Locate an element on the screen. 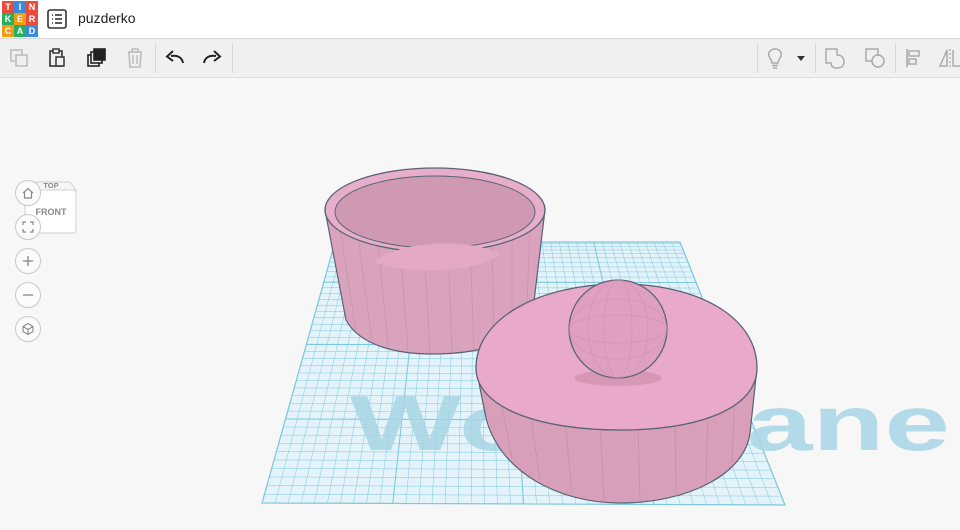 The height and width of the screenshot is (530, 960). undo-icon is located at coordinates (175, 58).